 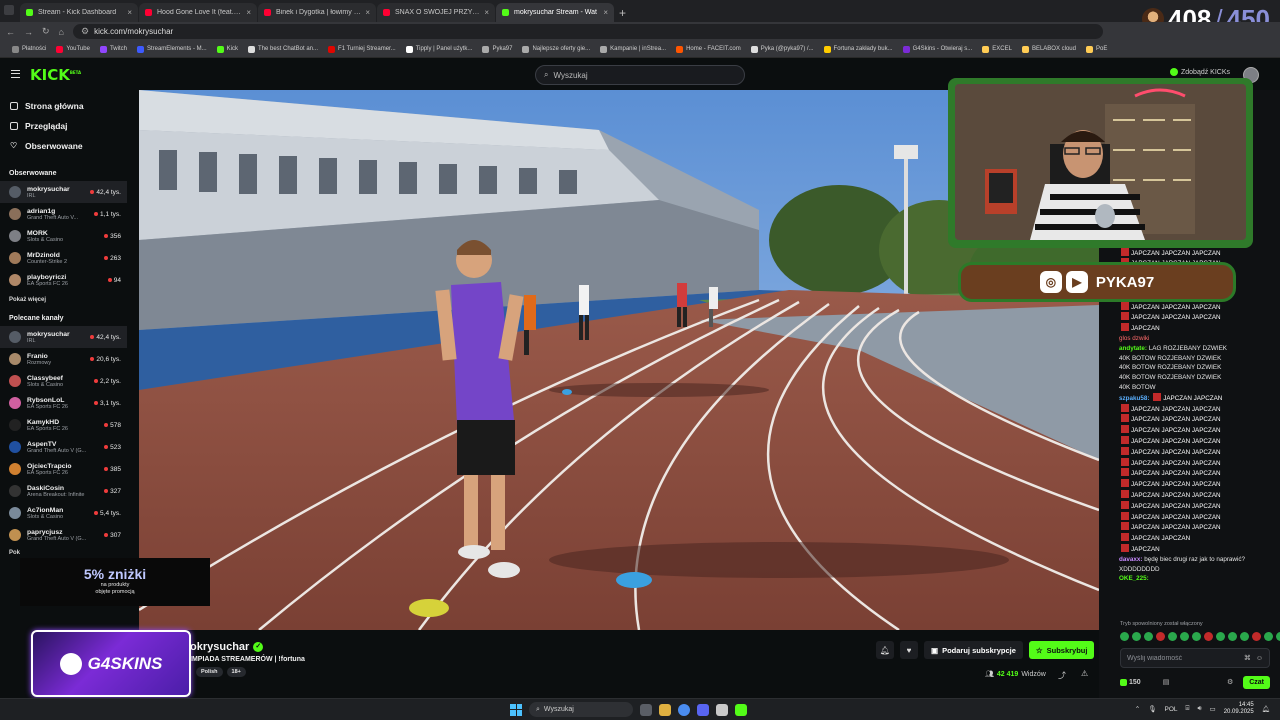 What do you see at coordinates (63, 469) in the screenshot?
I see `channel-row: OjciecTrapcio EA Sports FC 26 385` at bounding box center [63, 469].